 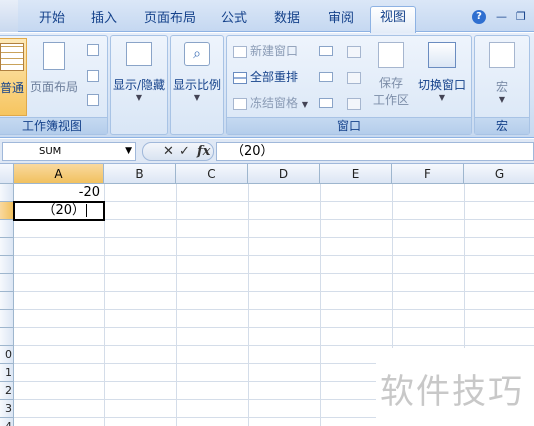 I want to click on macros-dropdown-icon: ▼, so click(x=502, y=99).